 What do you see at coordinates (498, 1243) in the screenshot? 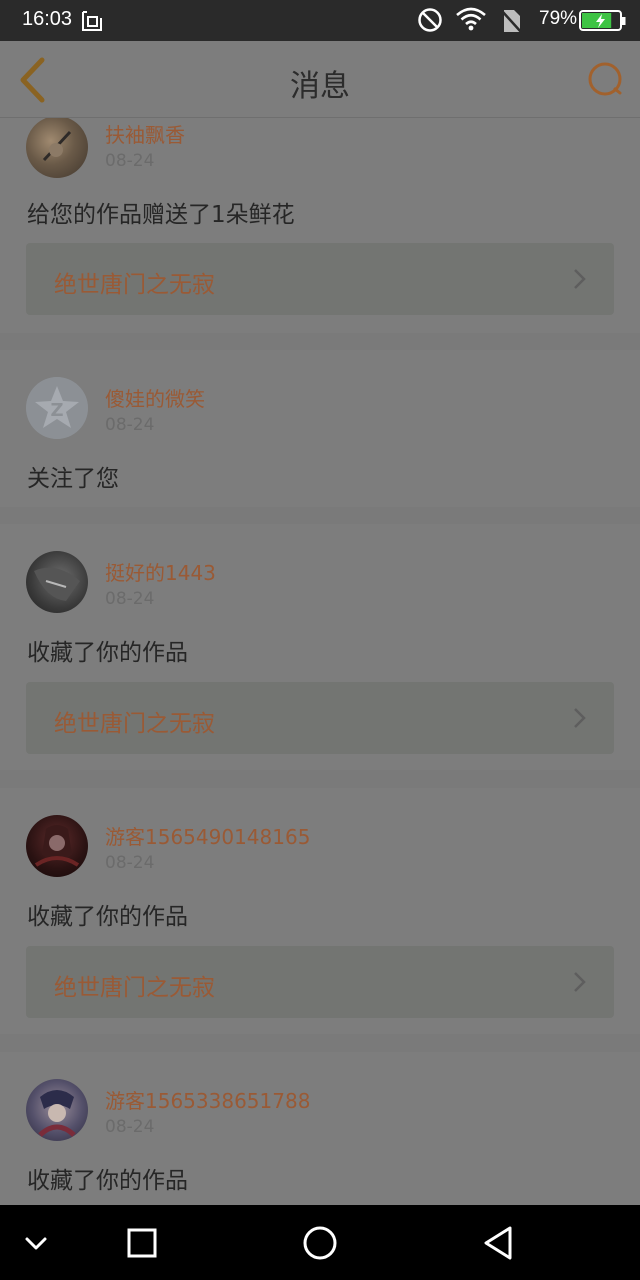
I see `back-nav-button` at bounding box center [498, 1243].